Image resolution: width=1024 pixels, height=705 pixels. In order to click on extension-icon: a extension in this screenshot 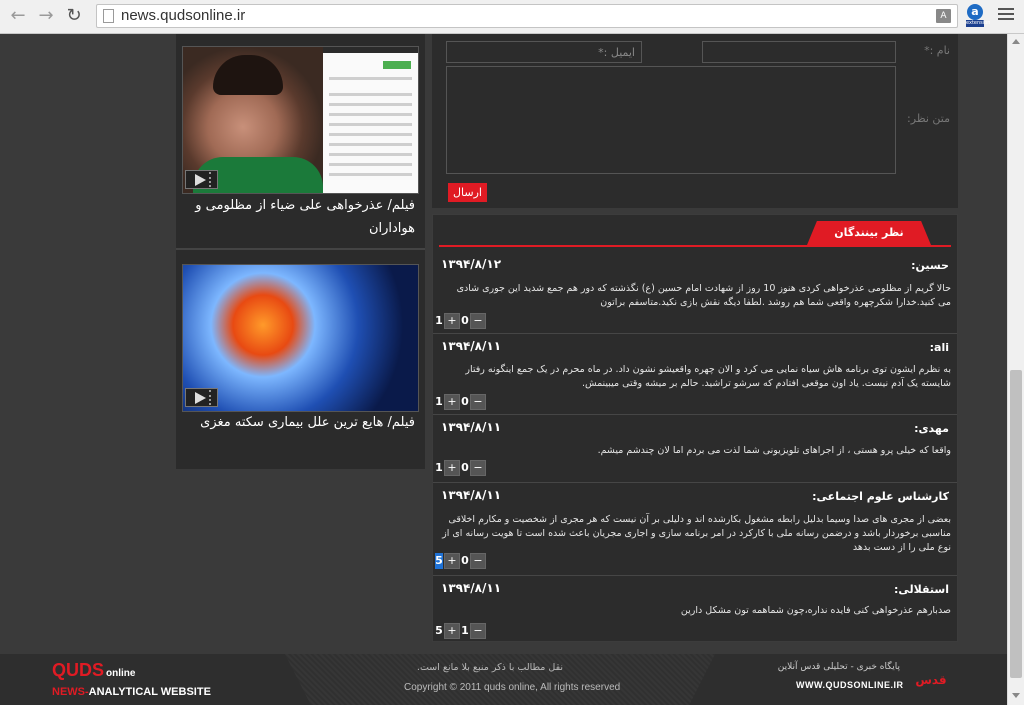, I will do `click(977, 16)`.